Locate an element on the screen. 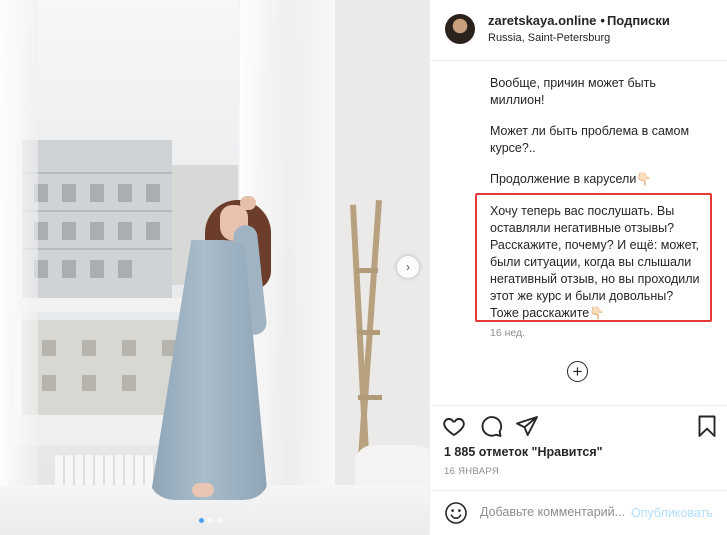 The image size is (727, 535). share-icon is located at coordinates (527, 426).